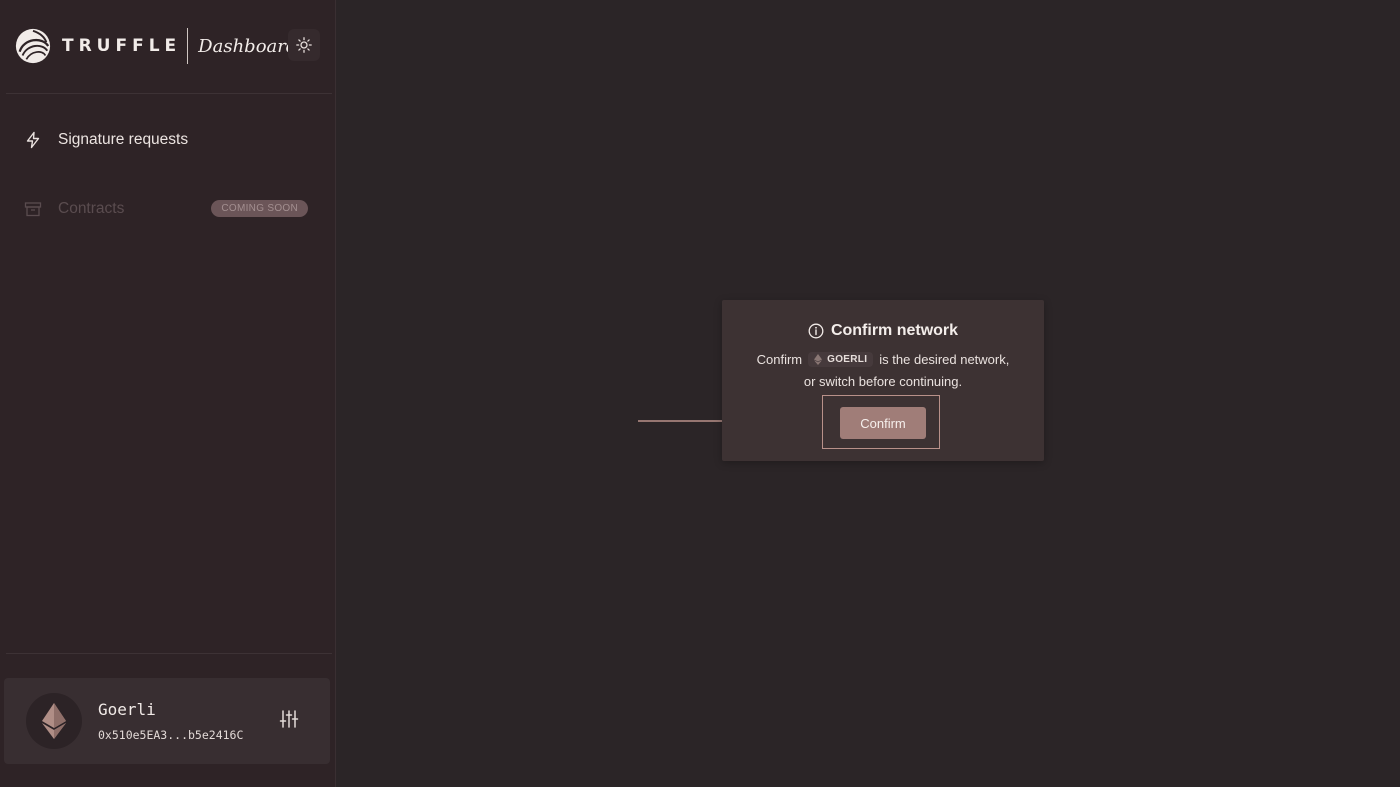 This screenshot has width=1400, height=787. What do you see at coordinates (259, 208) in the screenshot?
I see `coming-soon-badge: COMING SOON` at bounding box center [259, 208].